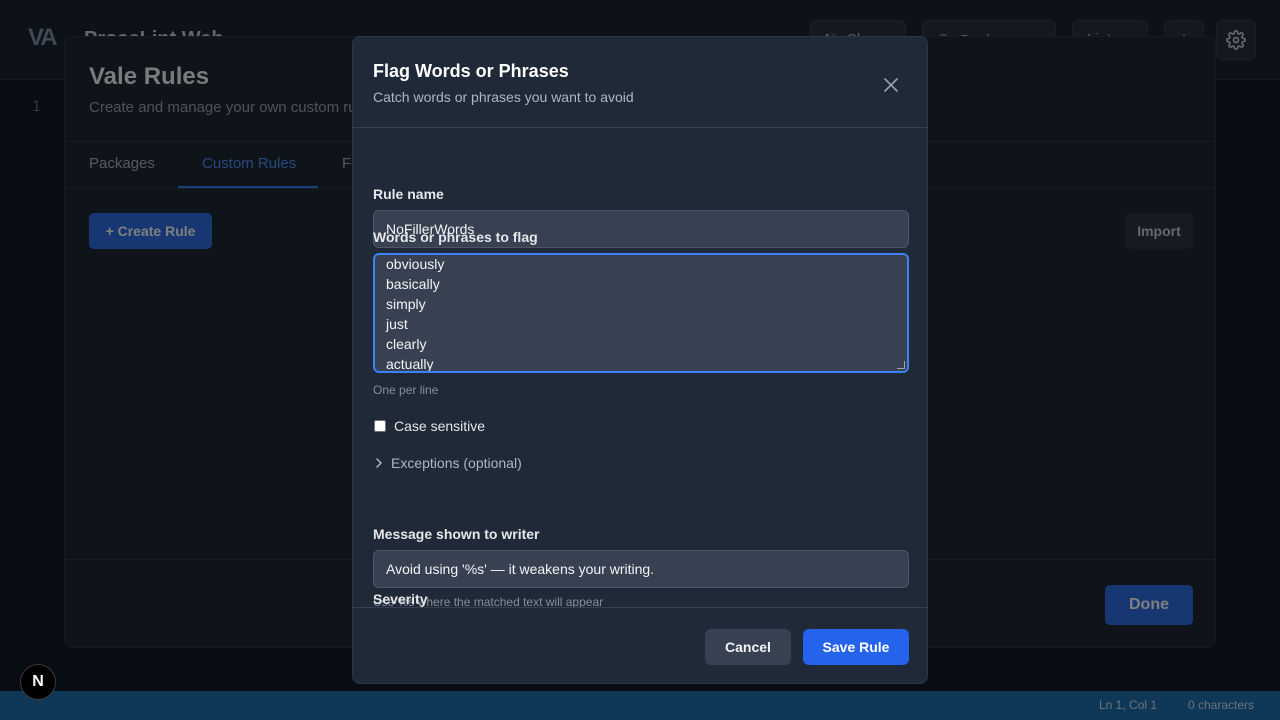  I want to click on word-line: basically, so click(413, 284).